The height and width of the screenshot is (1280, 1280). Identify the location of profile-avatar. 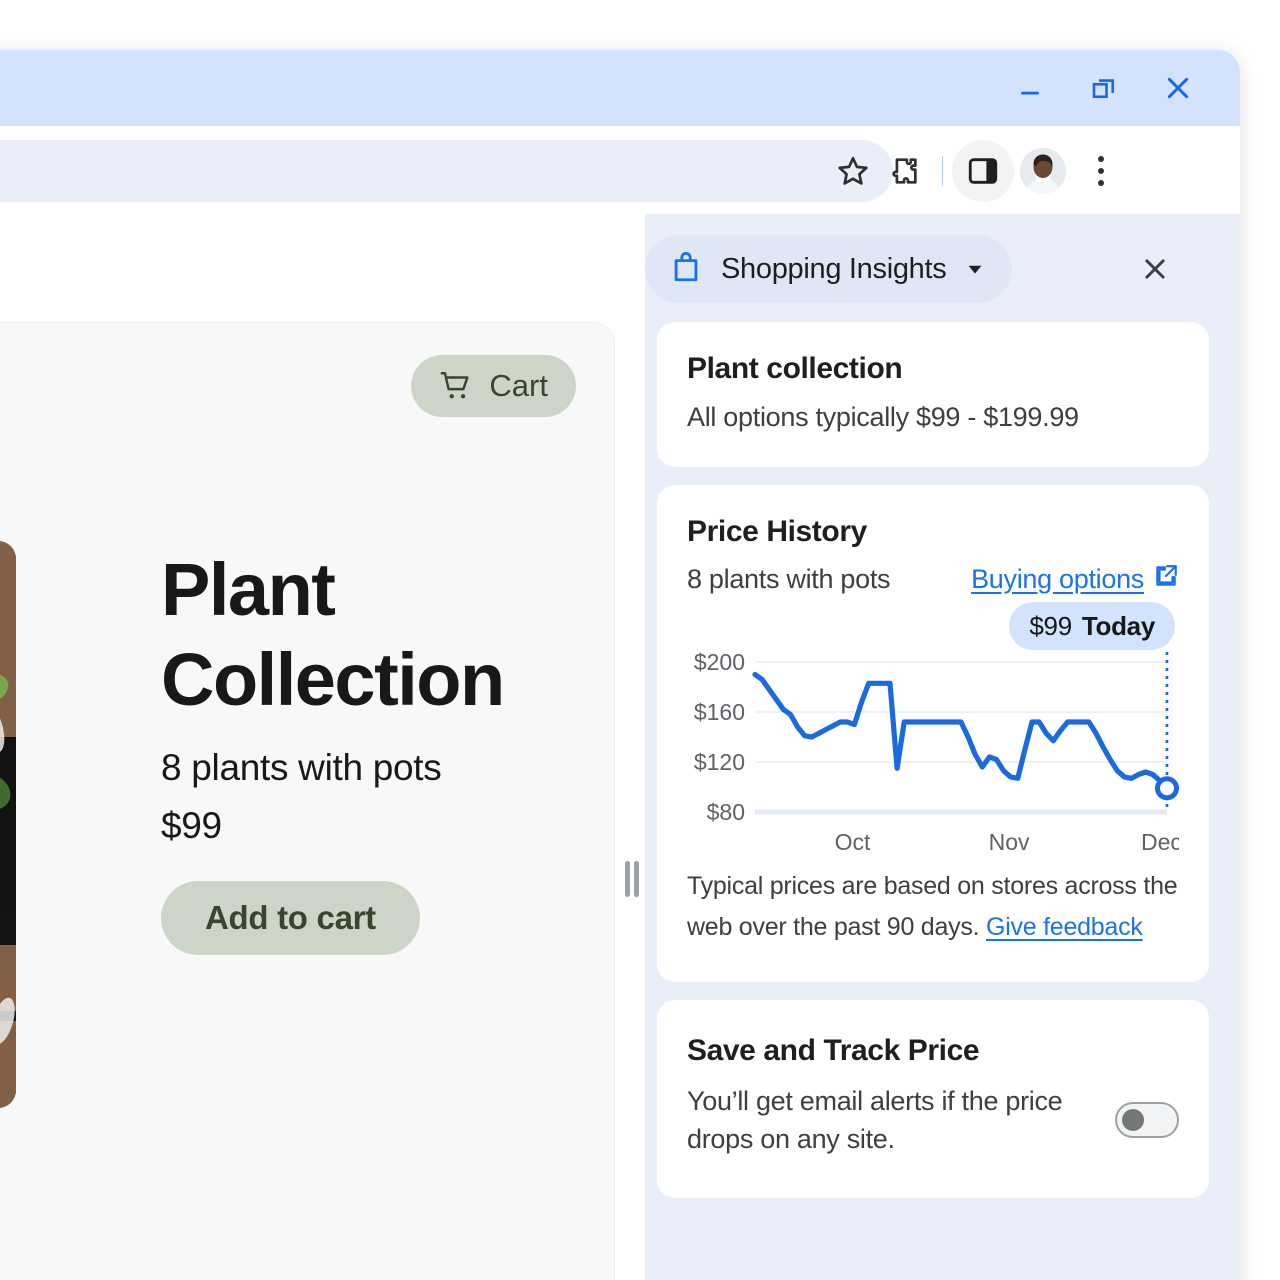
(1043, 171).